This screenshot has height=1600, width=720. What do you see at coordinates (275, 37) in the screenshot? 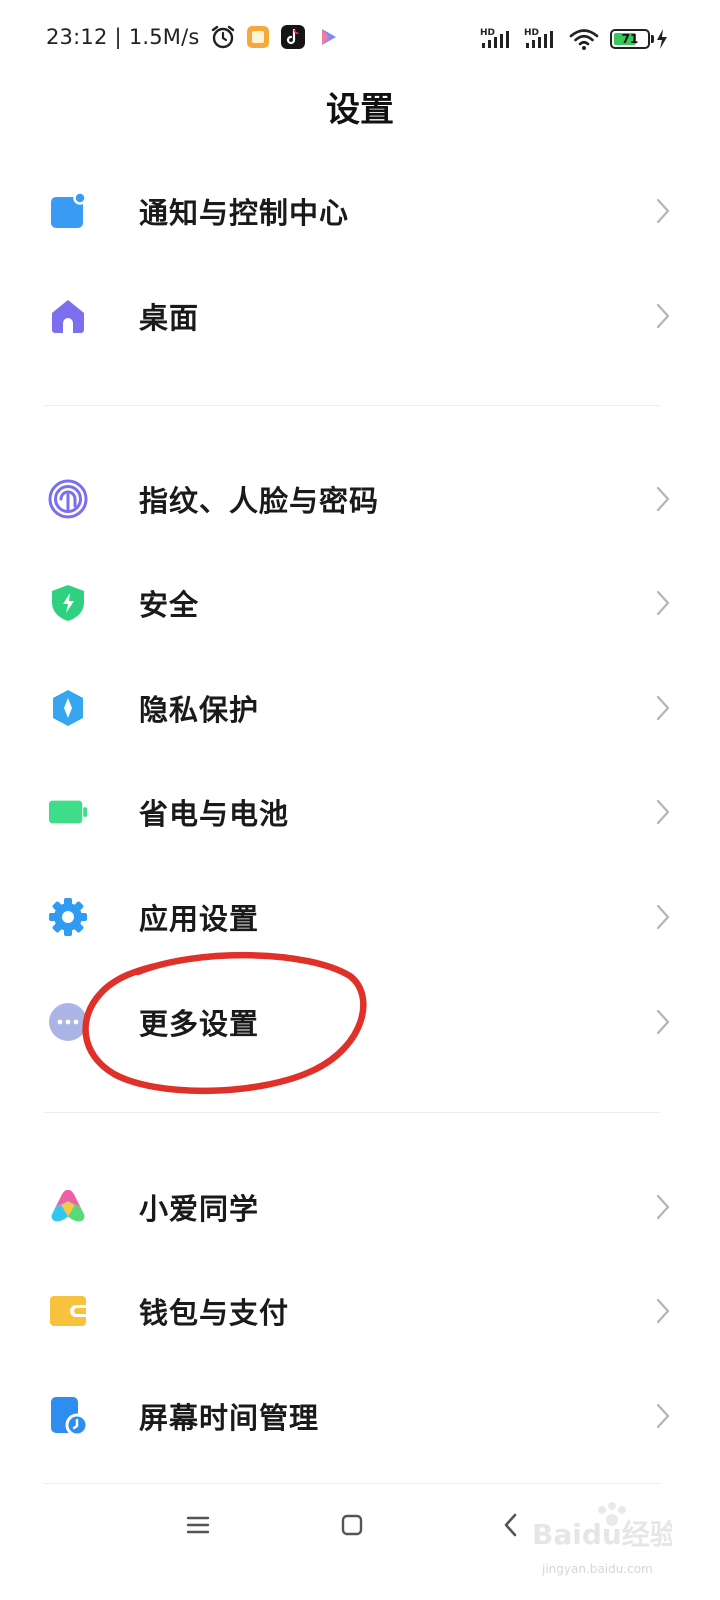
I see `status-app-icons` at bounding box center [275, 37].